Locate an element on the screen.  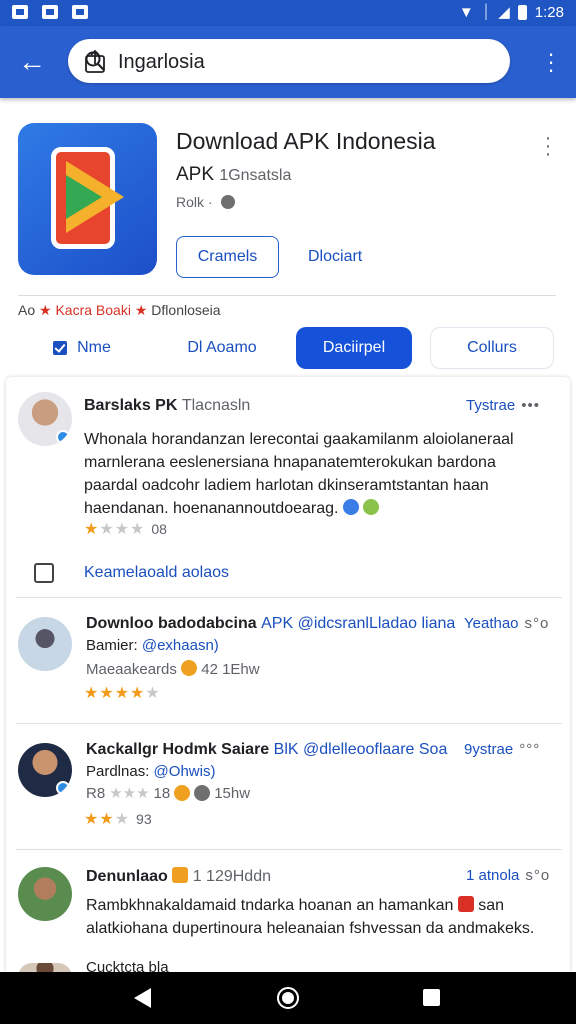
checkbox-icon is located at coordinates (60, 348).